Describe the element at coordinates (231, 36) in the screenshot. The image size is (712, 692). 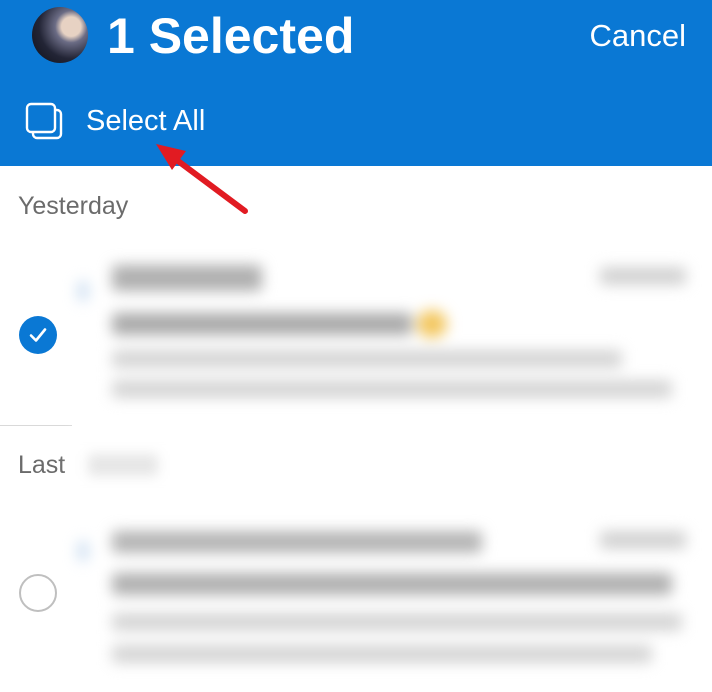
I see `selection-count-title: 1 Selected` at that location.